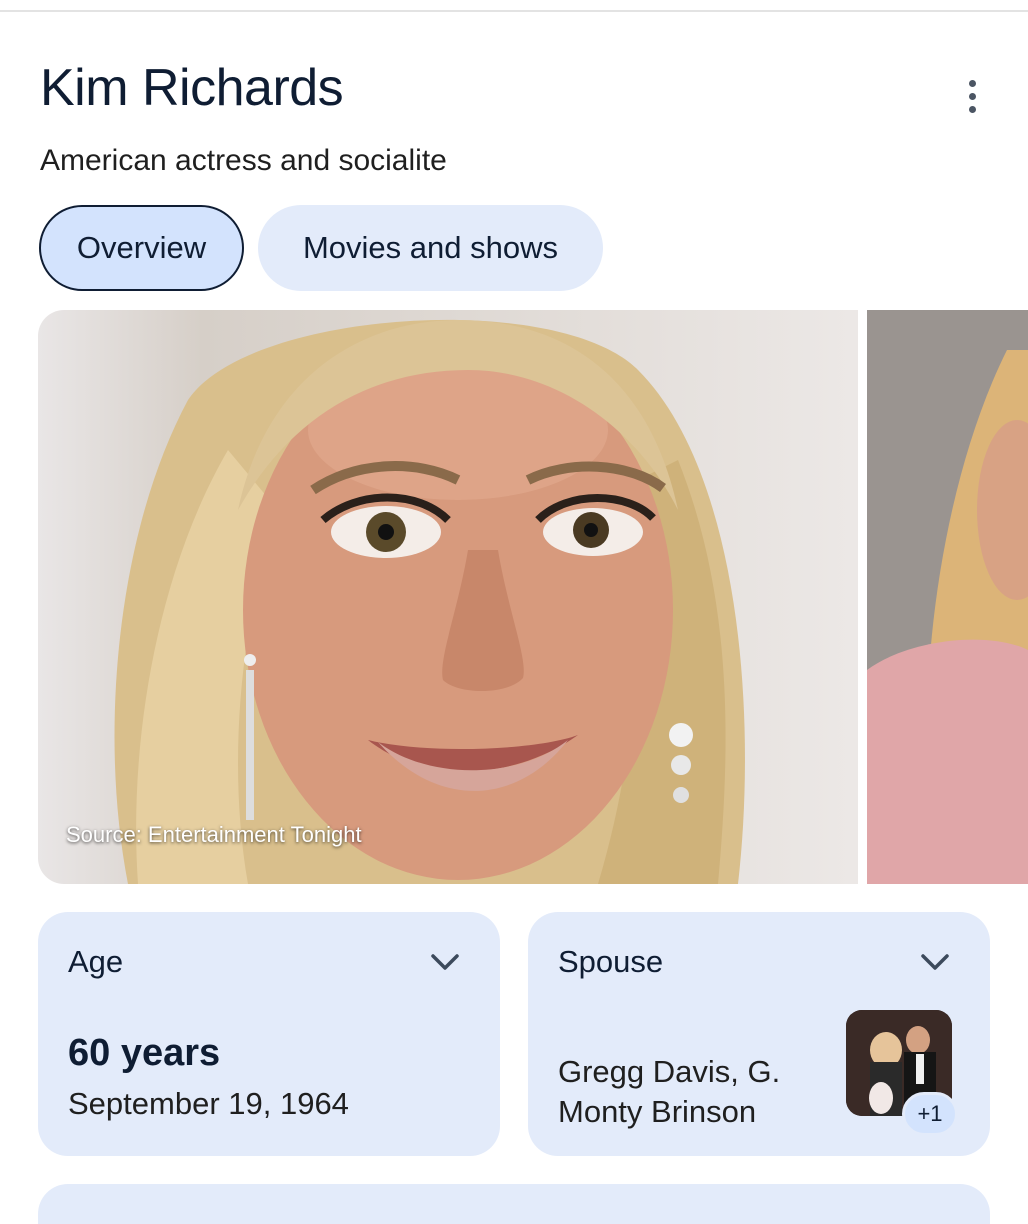 Image resolution: width=1028 pixels, height=1224 pixels. What do you see at coordinates (972, 83) in the screenshot?
I see `more-vert-icon` at bounding box center [972, 83].